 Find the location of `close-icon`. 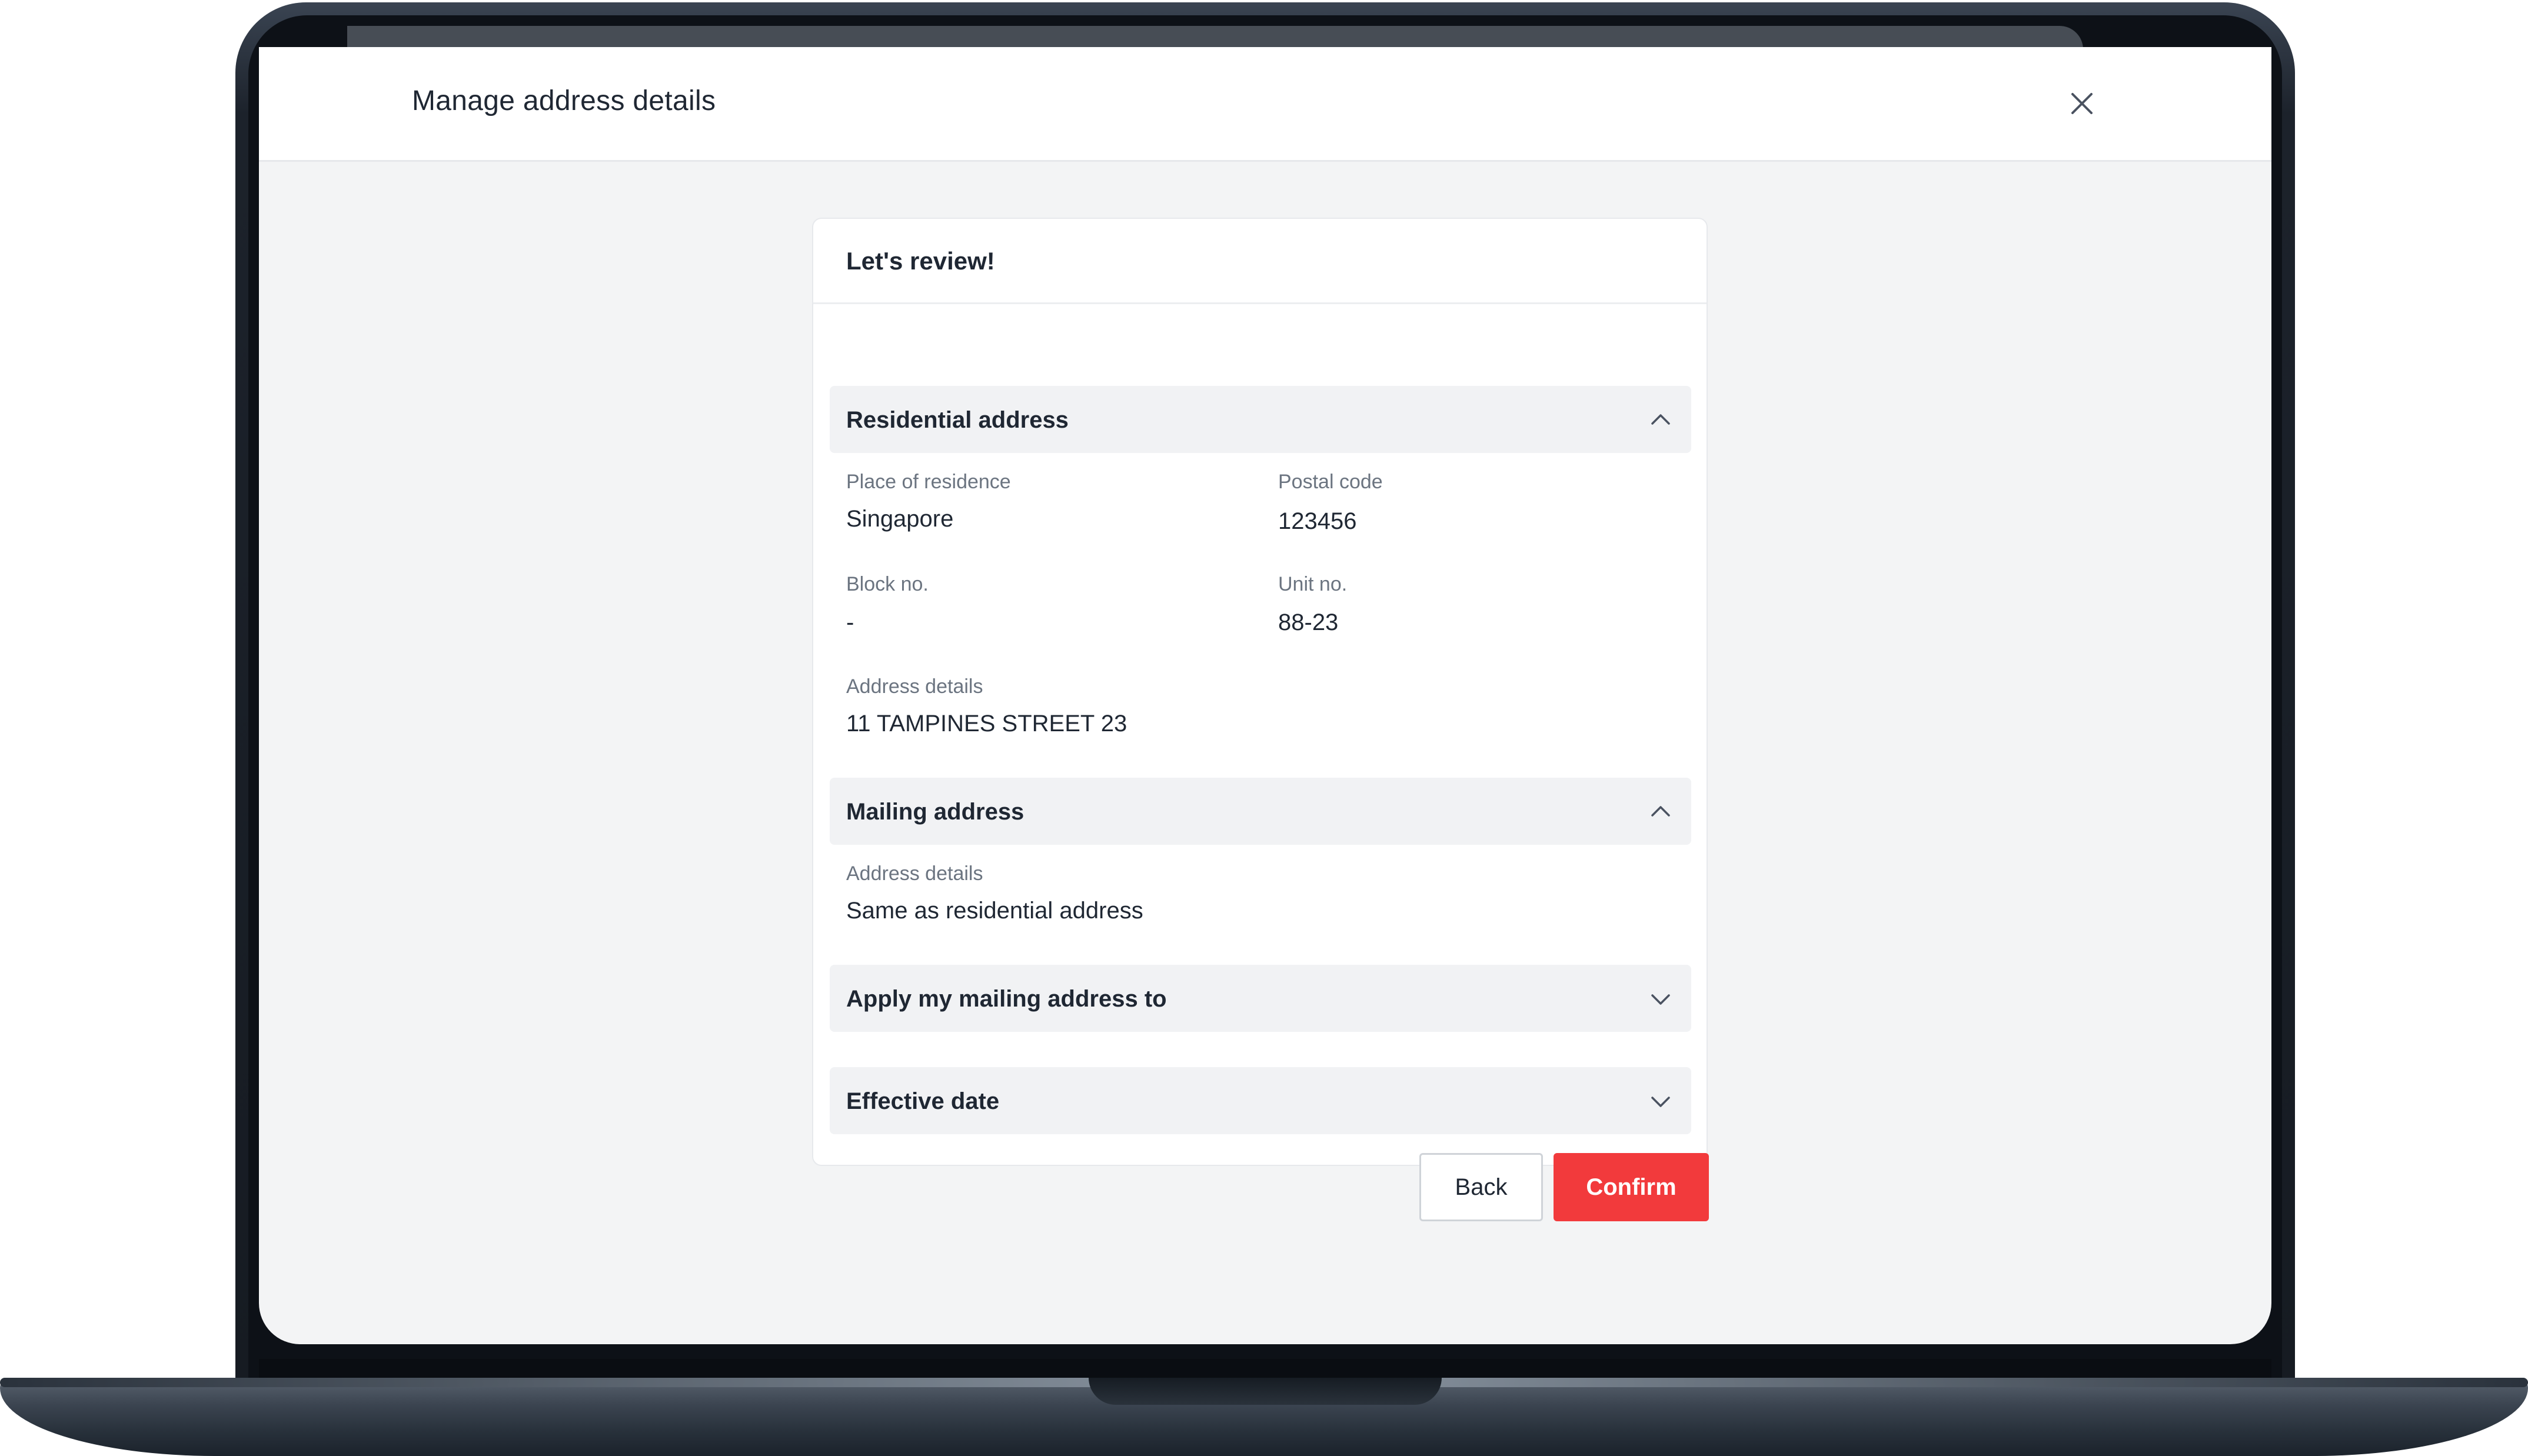

close-icon is located at coordinates (2082, 103).